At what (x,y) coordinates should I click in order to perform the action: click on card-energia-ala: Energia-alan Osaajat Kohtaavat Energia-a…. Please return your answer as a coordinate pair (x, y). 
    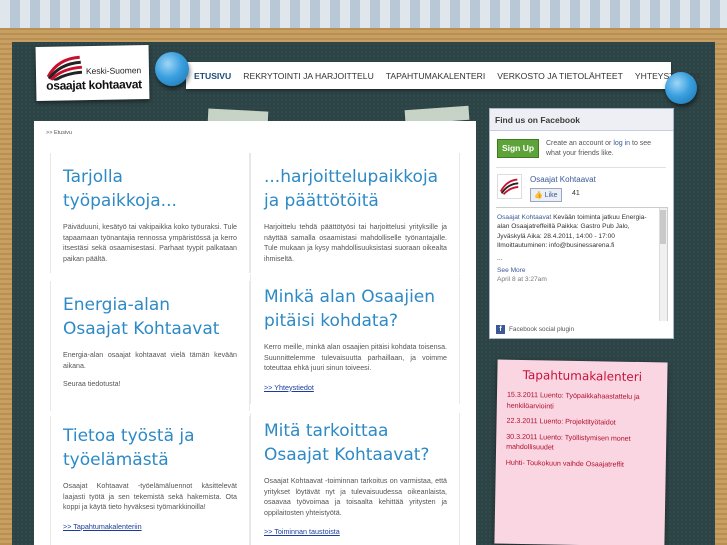
    Looking at the image, I should click on (150, 346).